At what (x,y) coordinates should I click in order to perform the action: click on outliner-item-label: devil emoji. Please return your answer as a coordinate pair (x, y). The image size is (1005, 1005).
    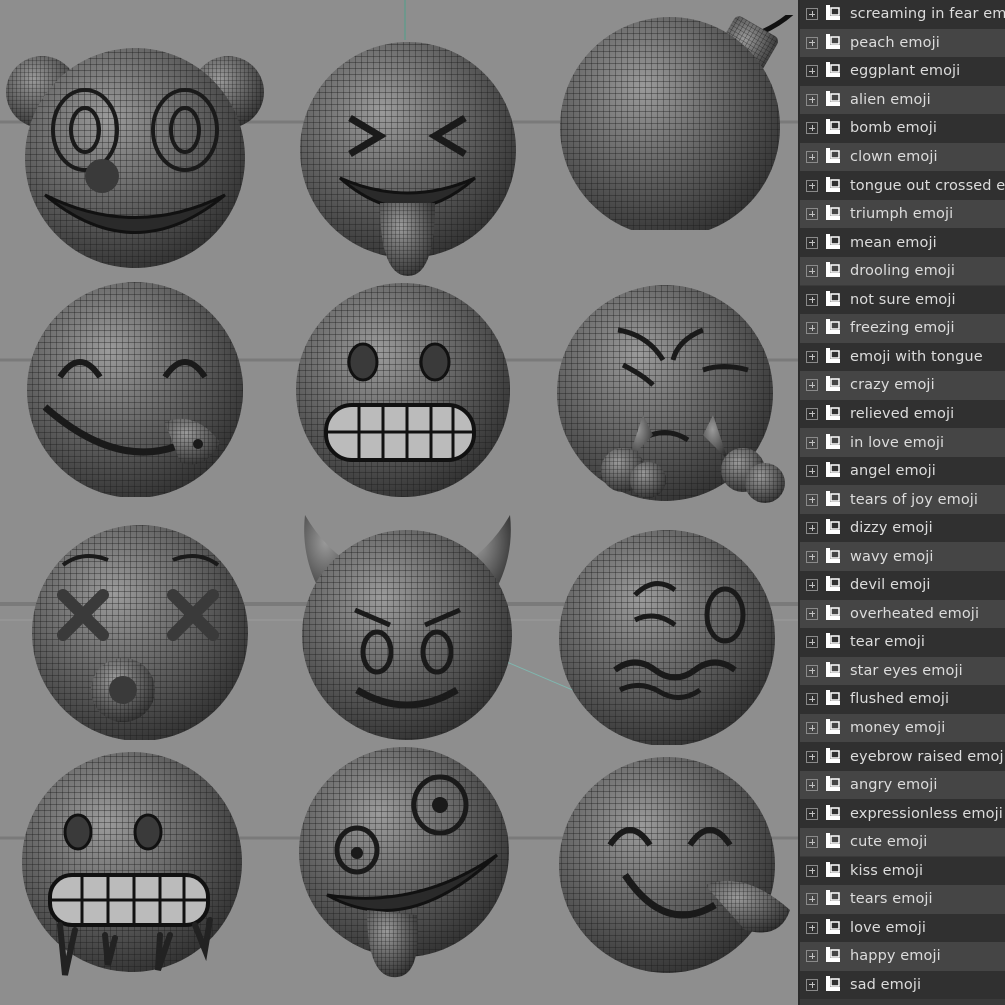
    Looking at the image, I should click on (890, 585).